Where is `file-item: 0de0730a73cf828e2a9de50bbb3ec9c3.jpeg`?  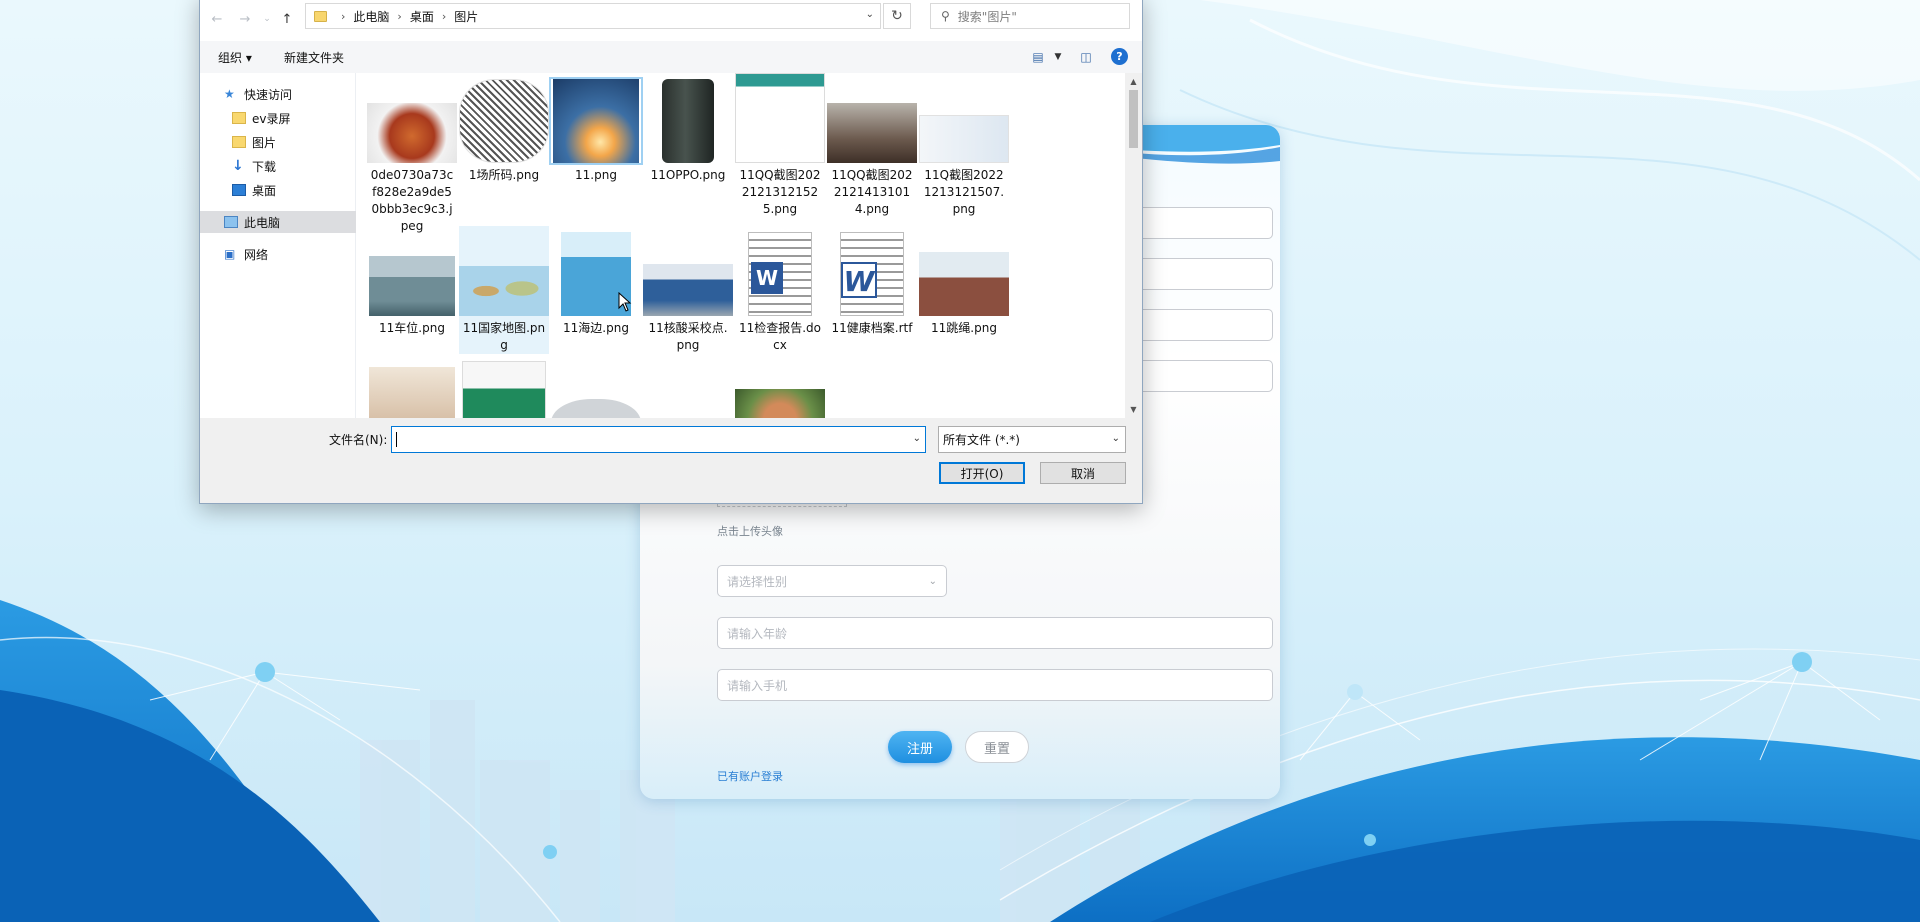
file-item: 0de0730a73cf828e2a9de50bbb3ec9c3.jpeg is located at coordinates (412, 154).